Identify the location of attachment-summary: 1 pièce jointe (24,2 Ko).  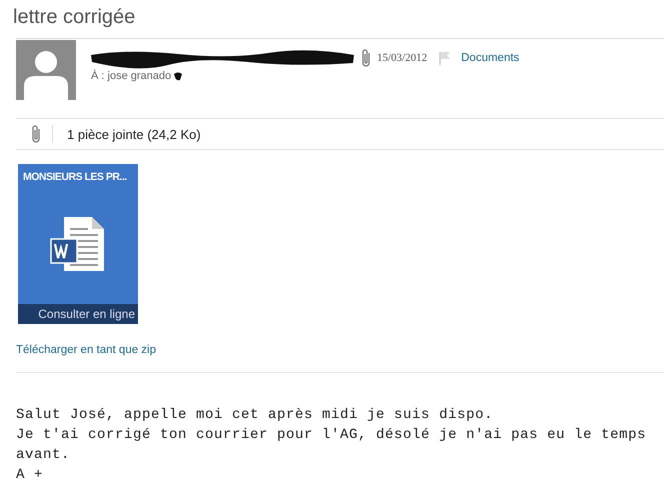
(134, 134).